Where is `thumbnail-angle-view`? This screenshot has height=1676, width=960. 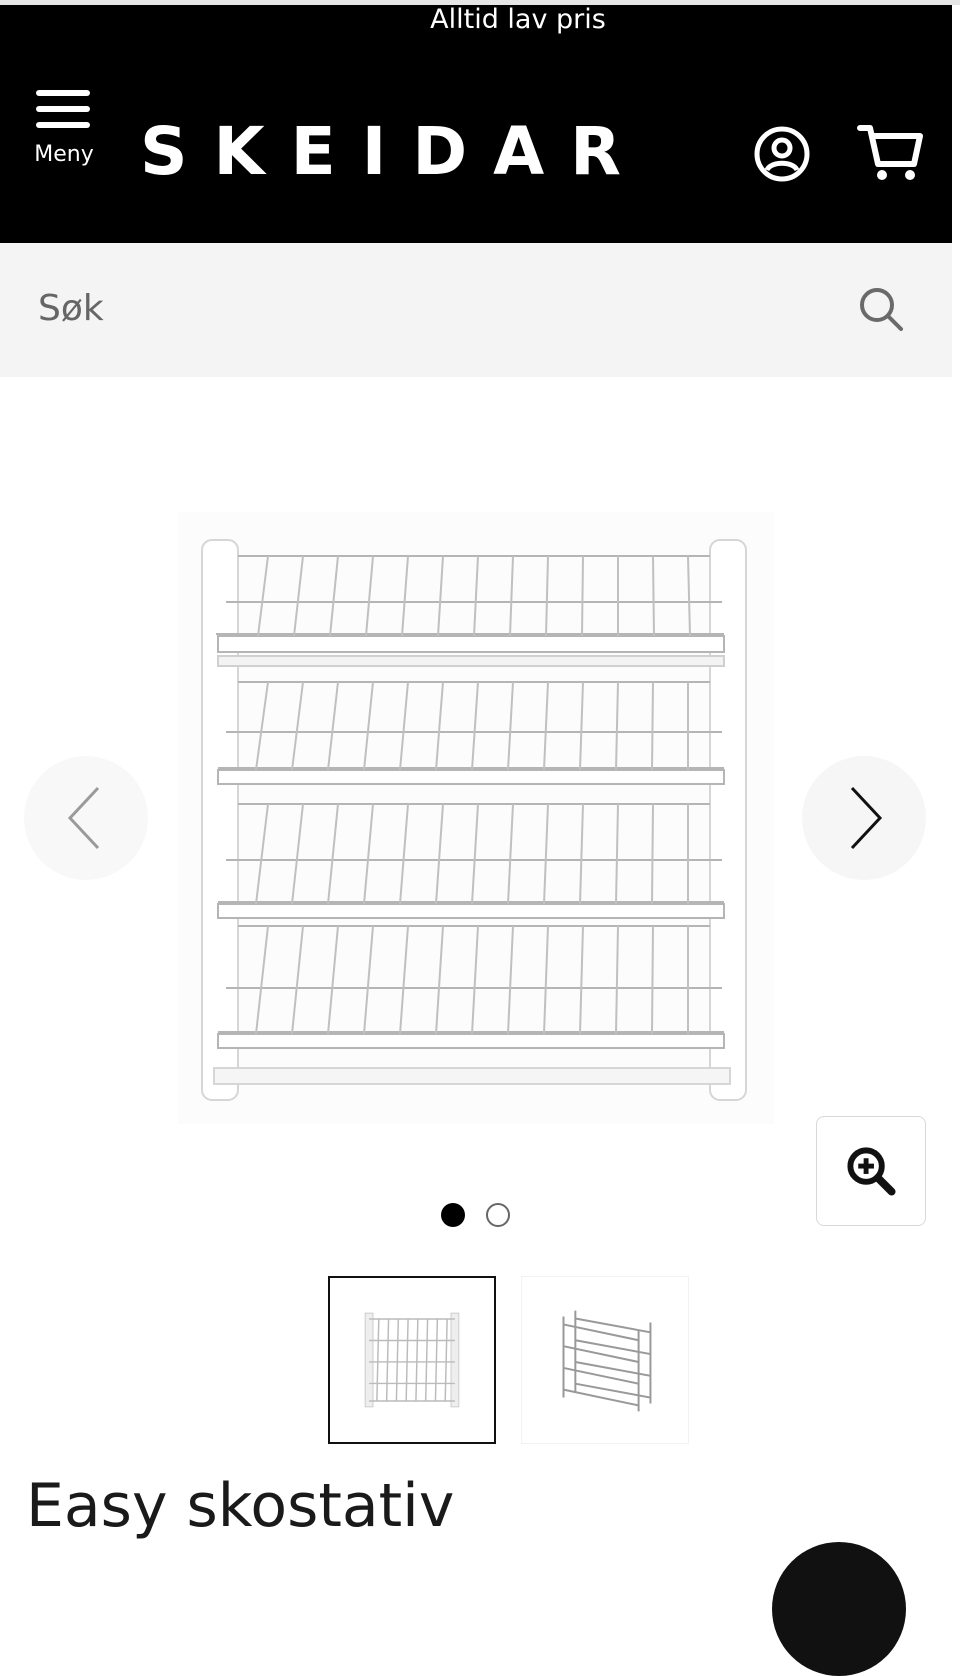 thumbnail-angle-view is located at coordinates (605, 1360).